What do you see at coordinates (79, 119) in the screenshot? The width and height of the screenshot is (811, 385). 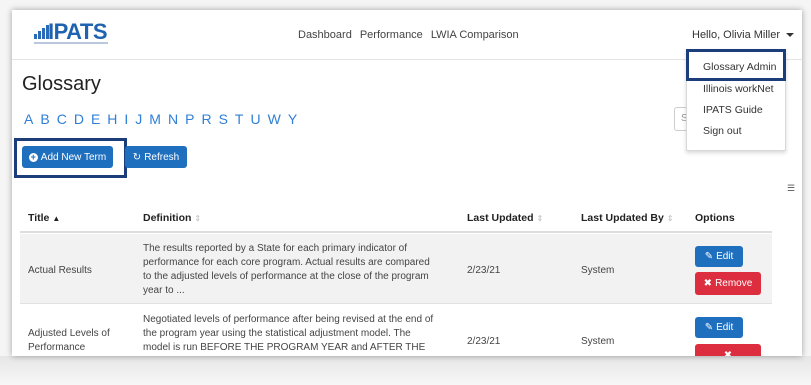 I see `letter-link: D` at bounding box center [79, 119].